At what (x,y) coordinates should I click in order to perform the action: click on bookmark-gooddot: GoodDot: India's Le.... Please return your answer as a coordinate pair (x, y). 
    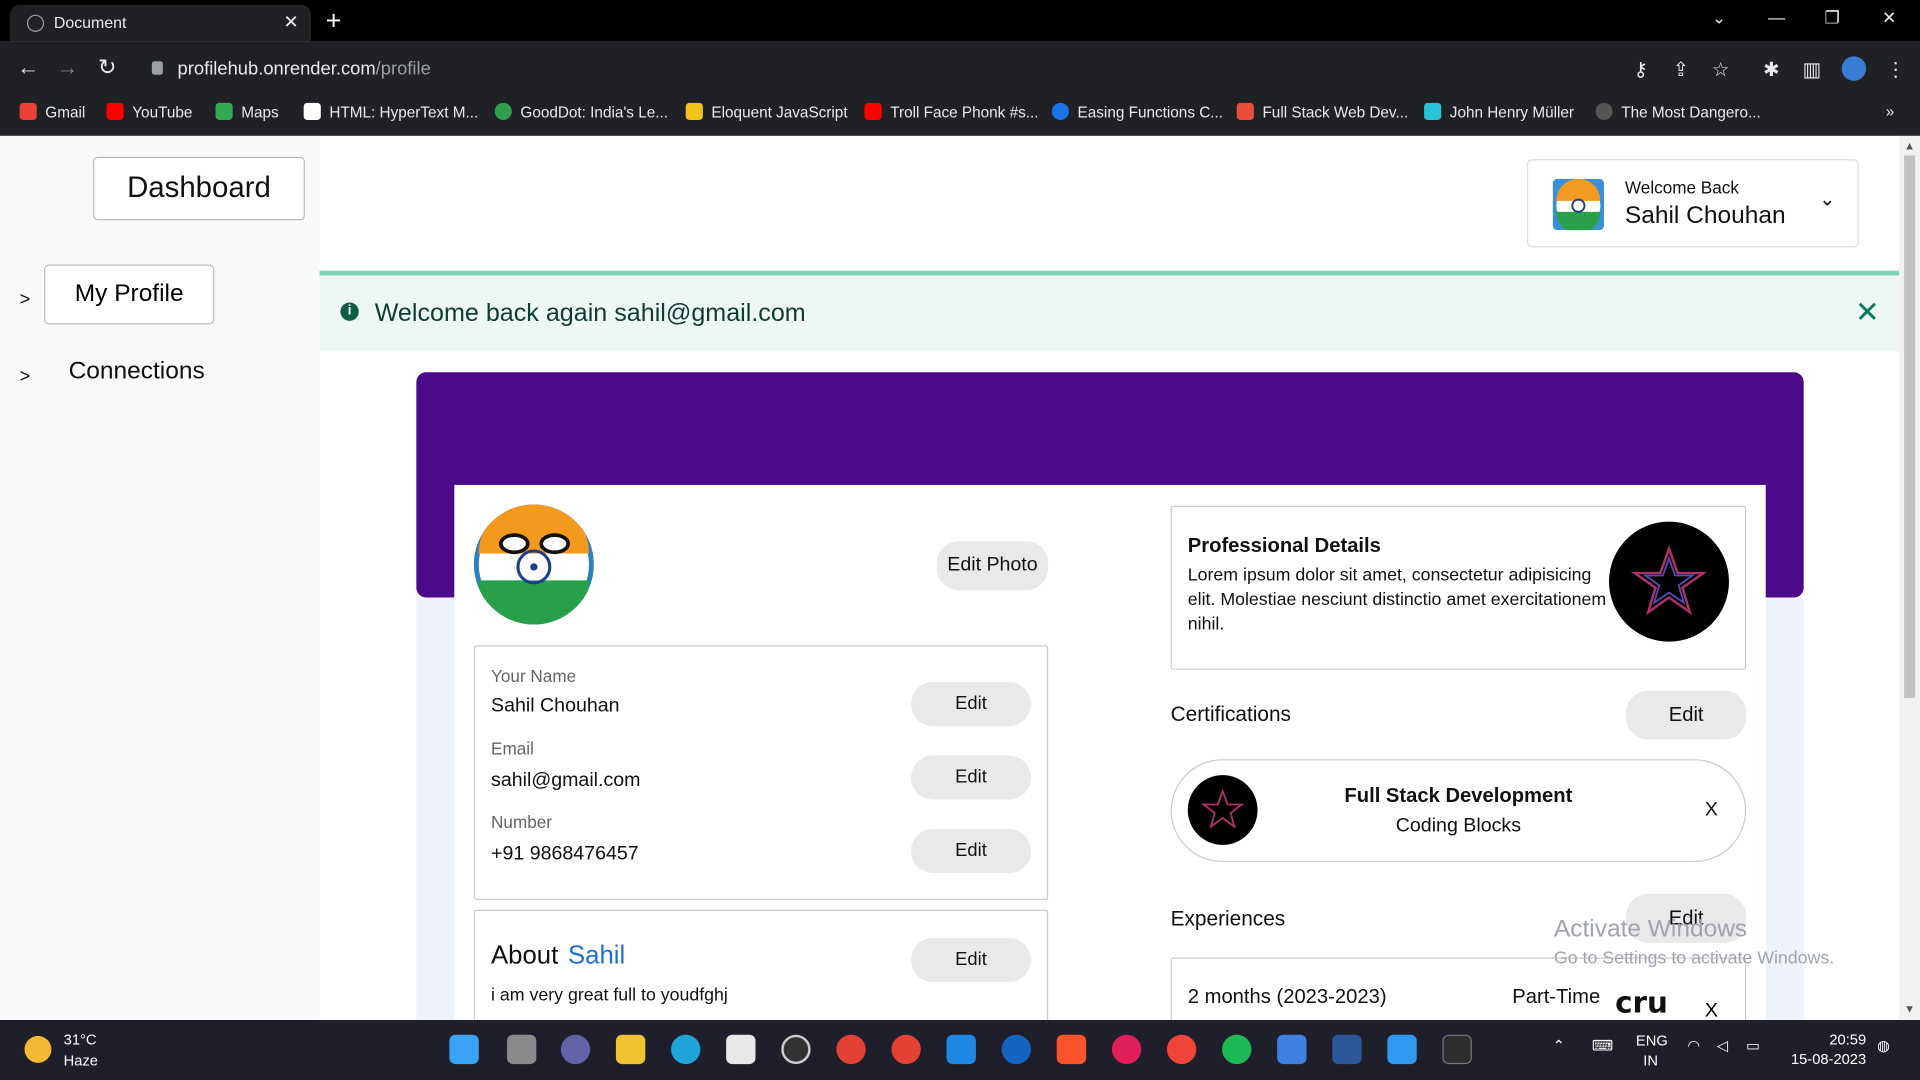
    Looking at the image, I should click on (581, 111).